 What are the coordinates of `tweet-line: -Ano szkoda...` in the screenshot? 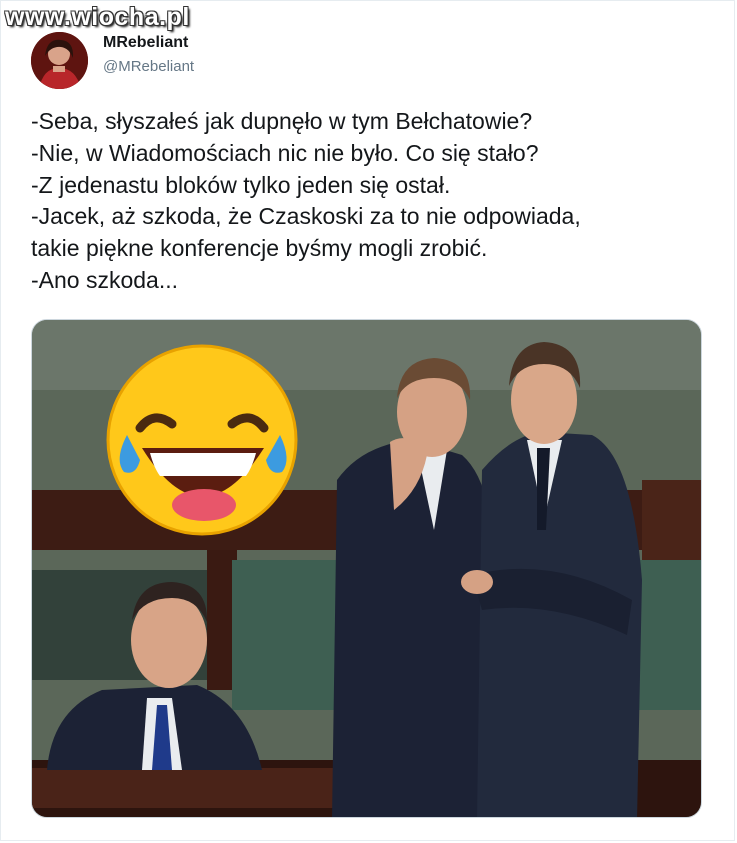 It's located at (105, 279).